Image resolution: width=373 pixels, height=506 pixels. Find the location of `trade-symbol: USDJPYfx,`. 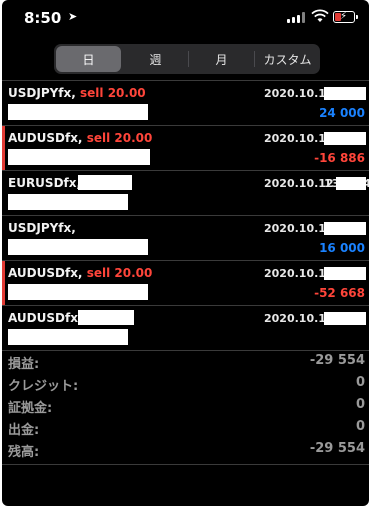

trade-symbol: USDJPYfx, is located at coordinates (42, 228).